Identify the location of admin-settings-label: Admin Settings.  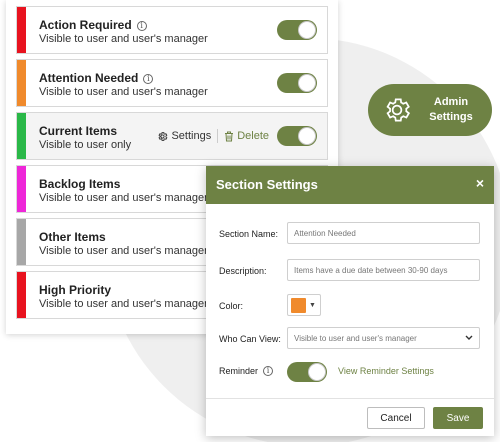
(451, 109).